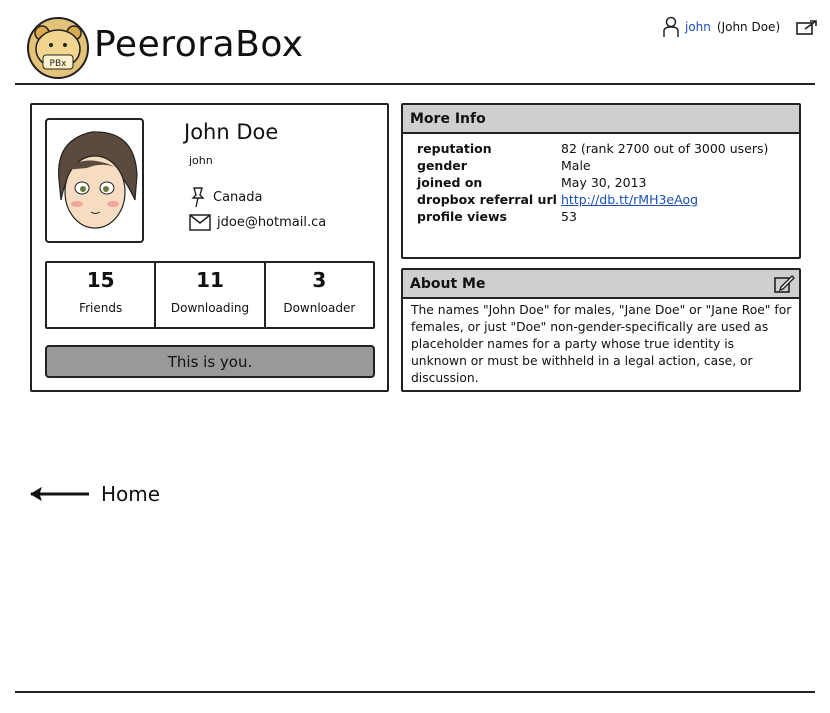 Image resolution: width=830 pixels, height=713 pixels. I want to click on info-key: reputation, so click(454, 148).